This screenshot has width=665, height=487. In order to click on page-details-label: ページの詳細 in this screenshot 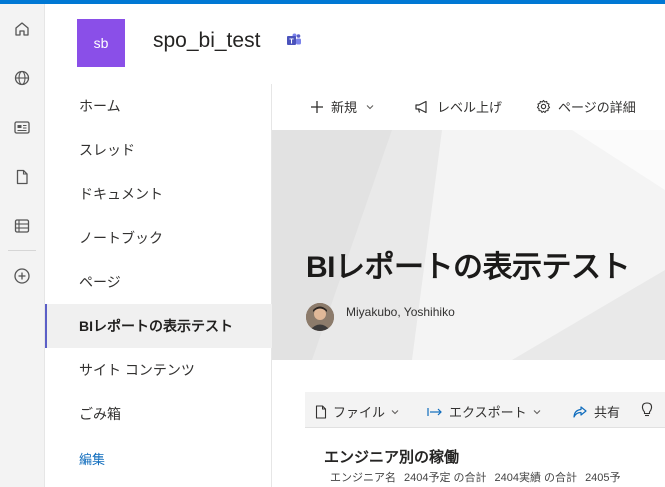, I will do `click(597, 107)`.